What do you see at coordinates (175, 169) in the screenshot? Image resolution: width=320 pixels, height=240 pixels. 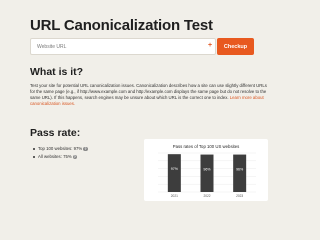 I see `chart-data-label: 97%` at bounding box center [175, 169].